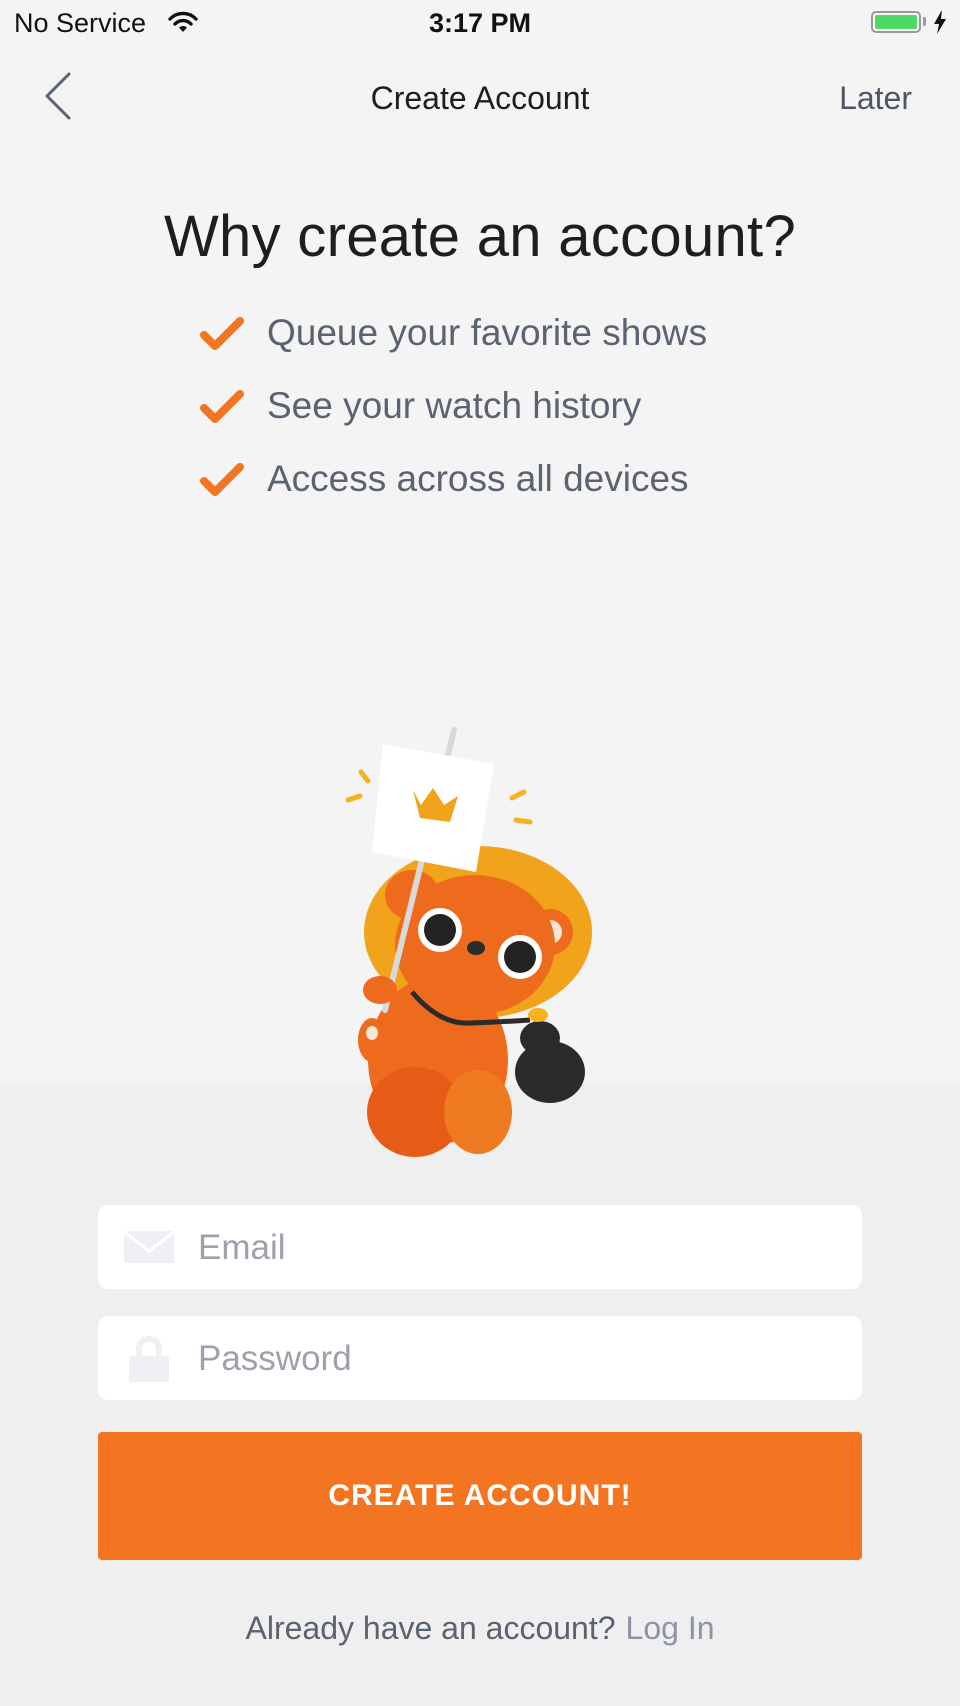 Image resolution: width=960 pixels, height=1706 pixels. I want to click on battery-nub, so click(924, 21).